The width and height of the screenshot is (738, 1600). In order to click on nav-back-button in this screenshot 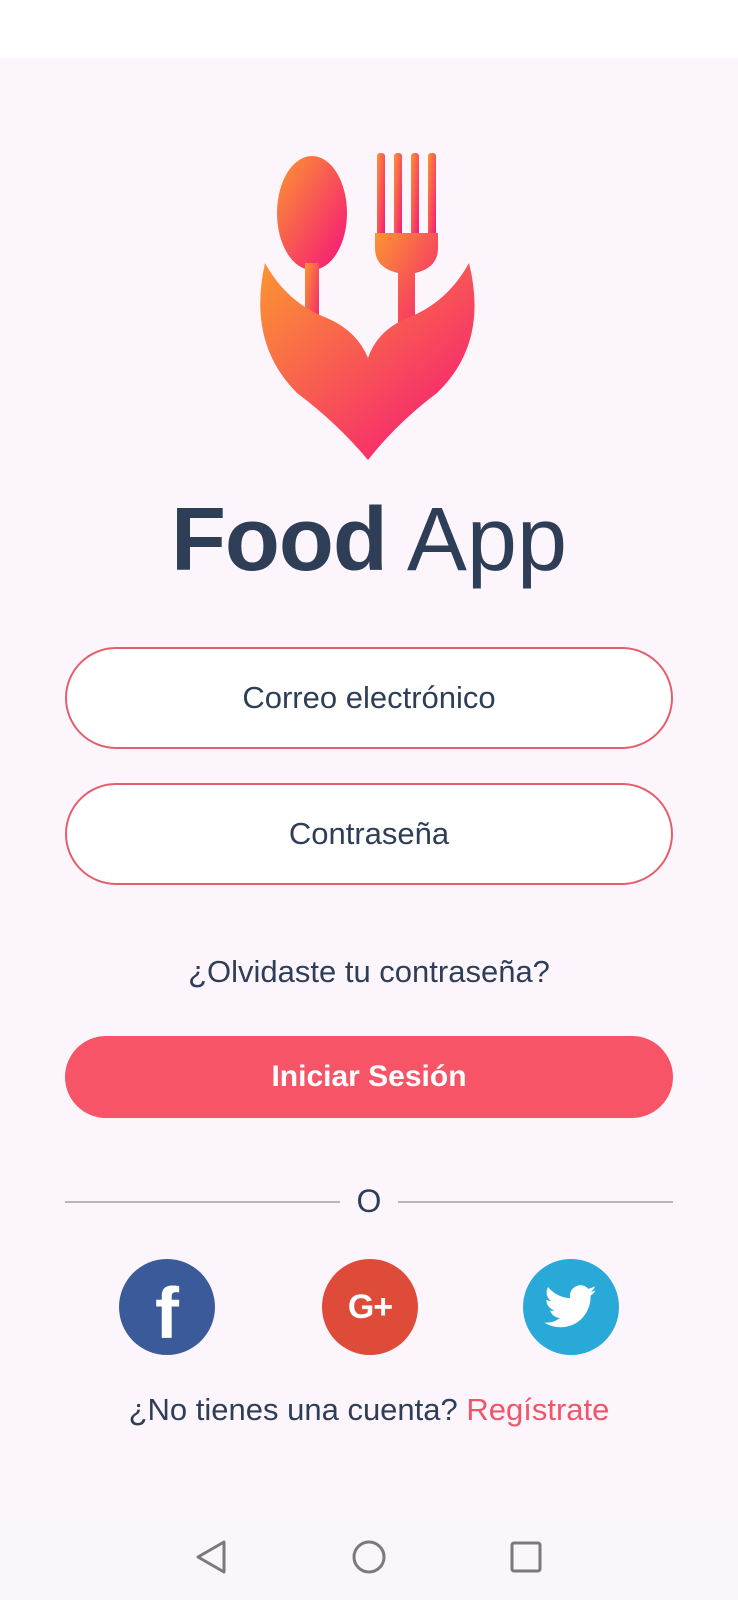, I will do `click(211, 1557)`.